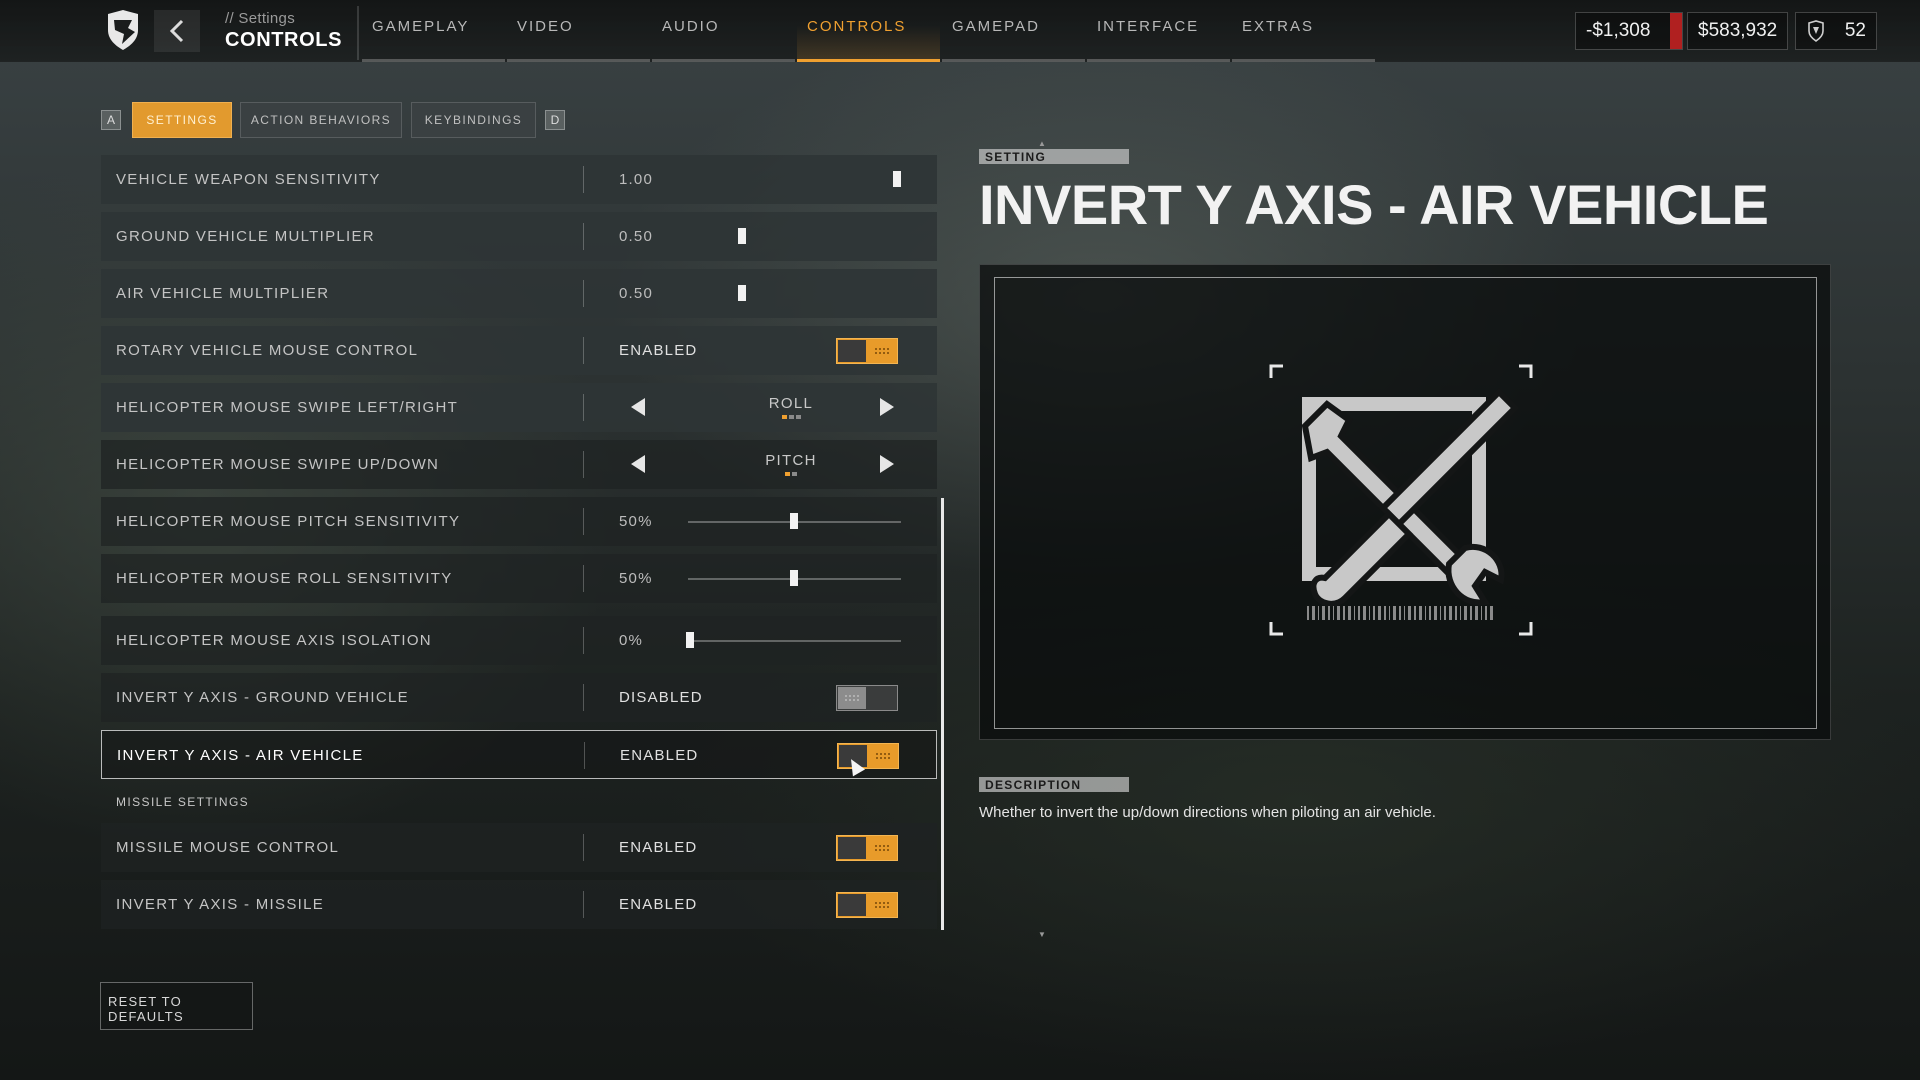 The height and width of the screenshot is (1080, 1920). What do you see at coordinates (555, 120) in the screenshot?
I see `key-hint-right: D` at bounding box center [555, 120].